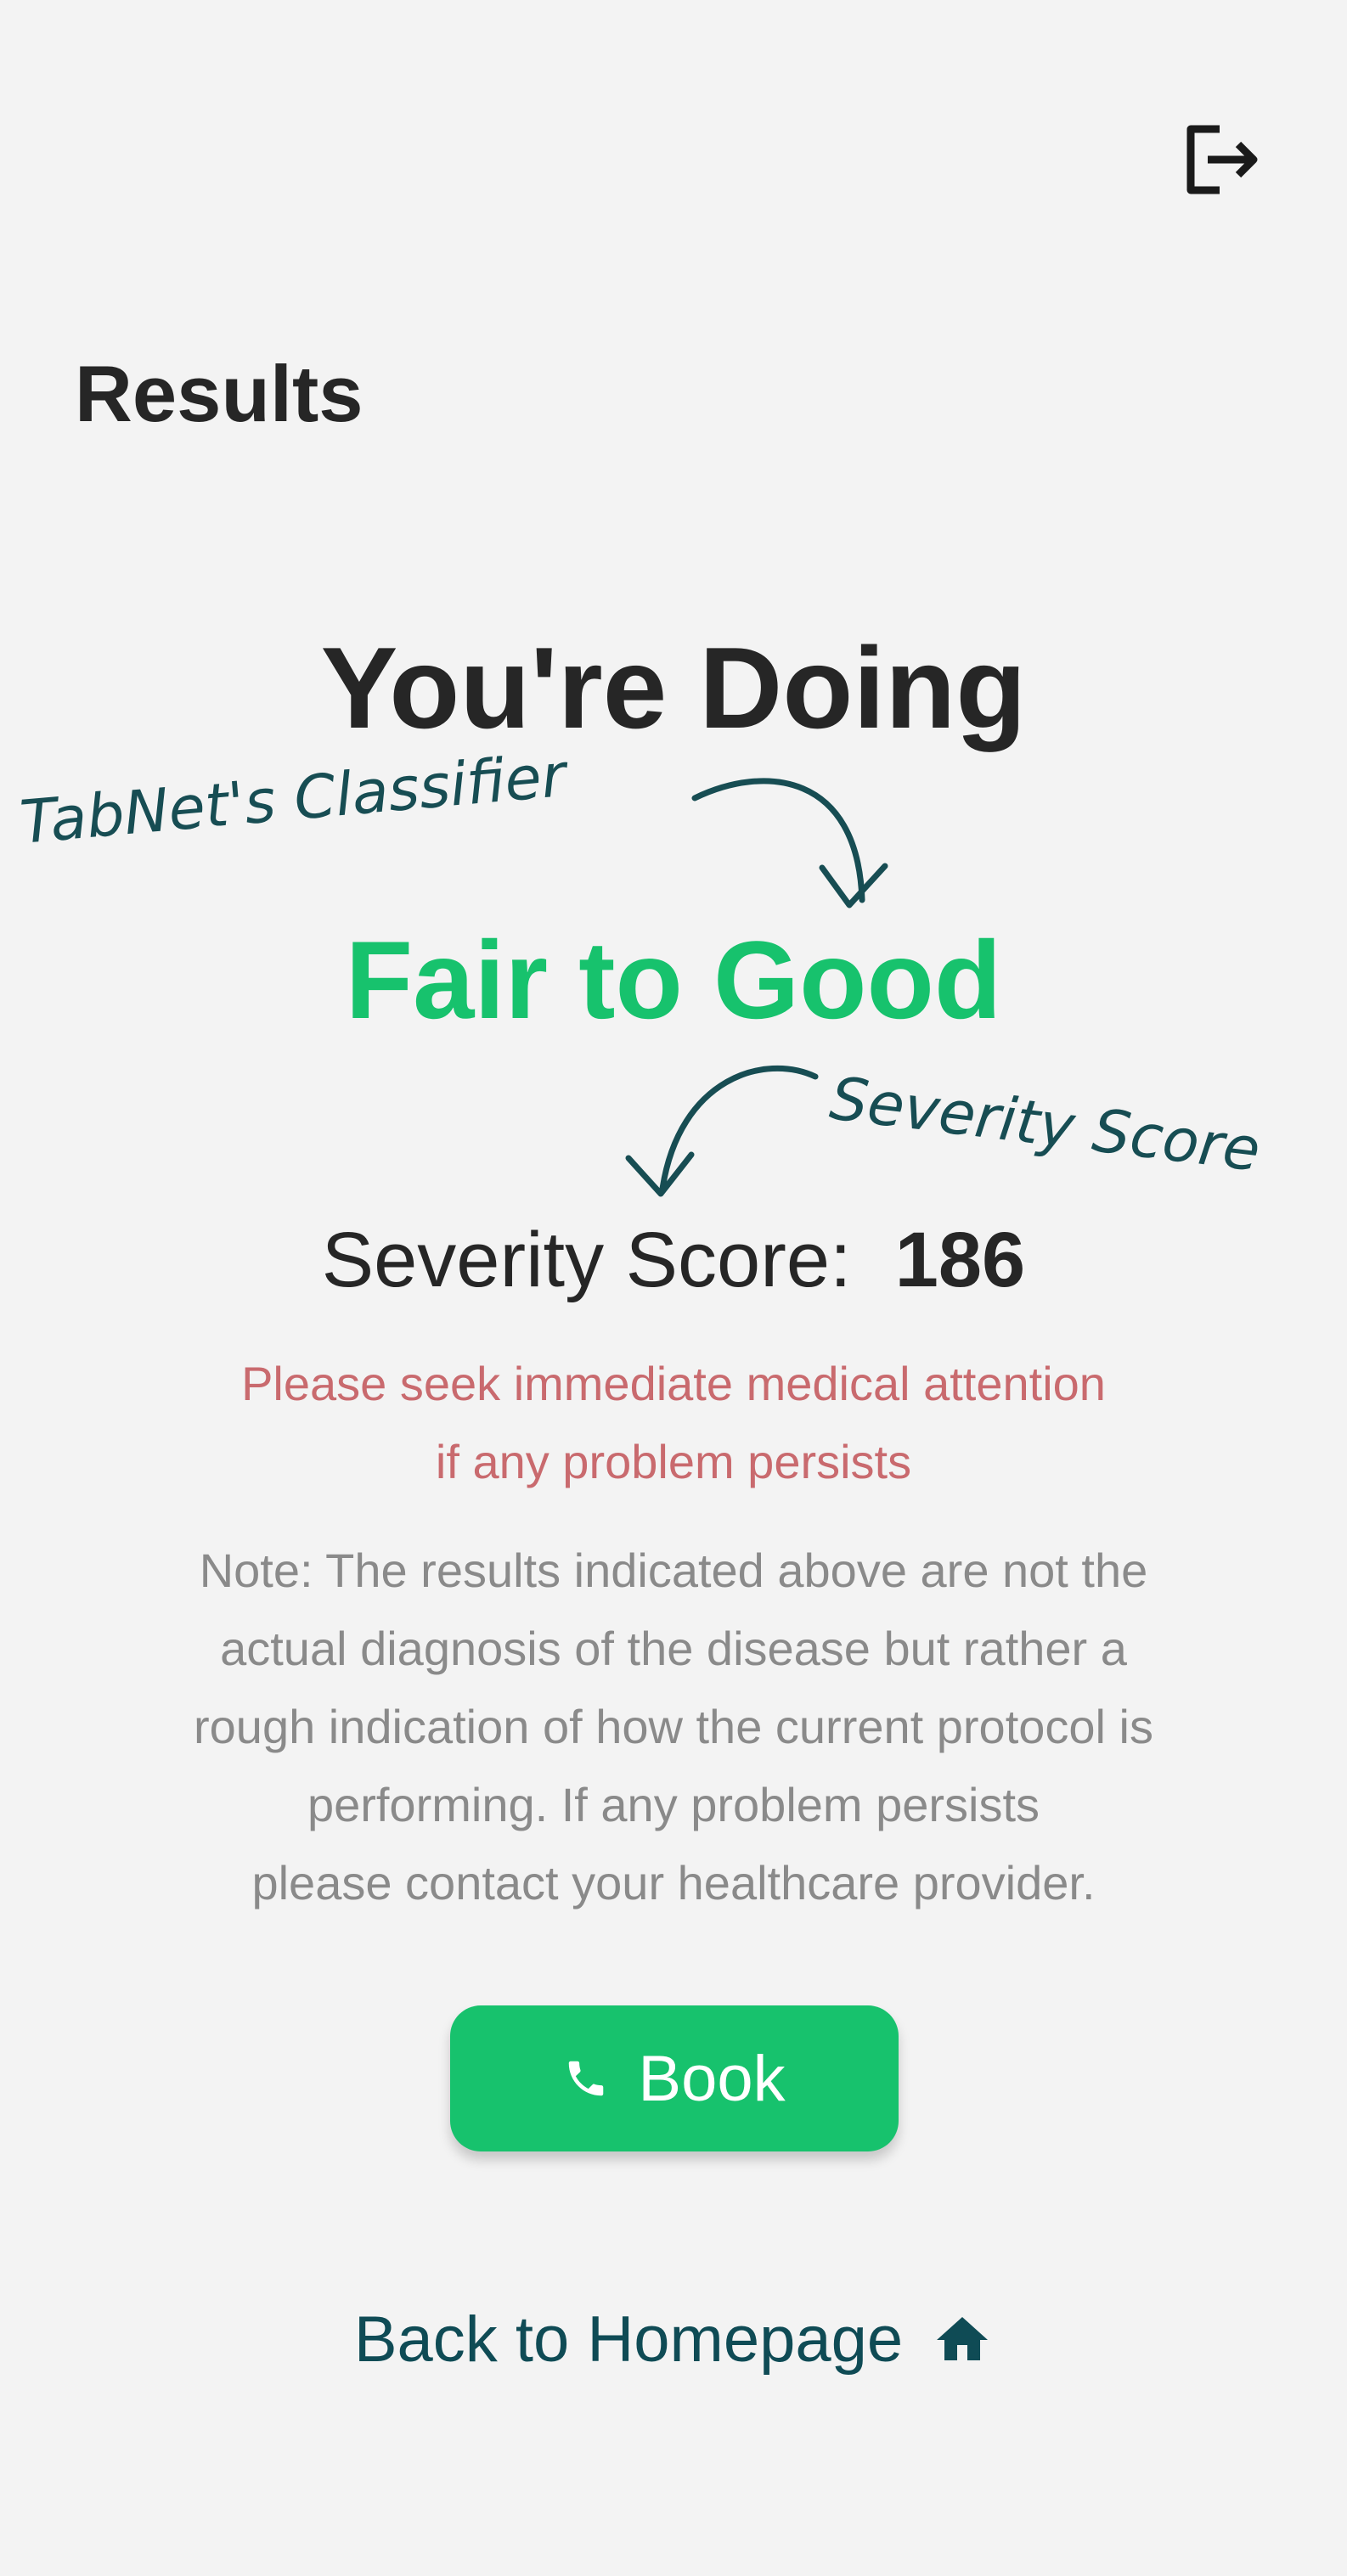 This screenshot has height=2576, width=1347. I want to click on annotation-arrow-severity, so click(722, 1131).